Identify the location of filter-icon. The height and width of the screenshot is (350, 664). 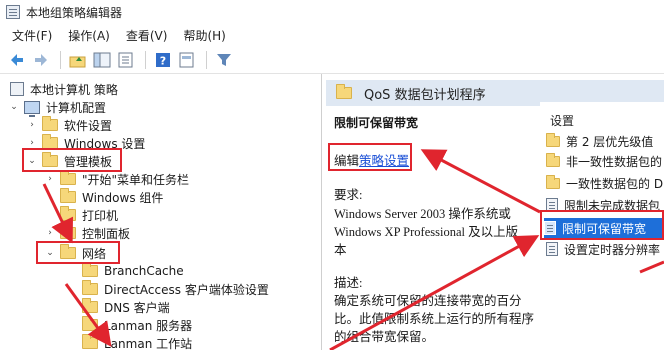
(224, 59).